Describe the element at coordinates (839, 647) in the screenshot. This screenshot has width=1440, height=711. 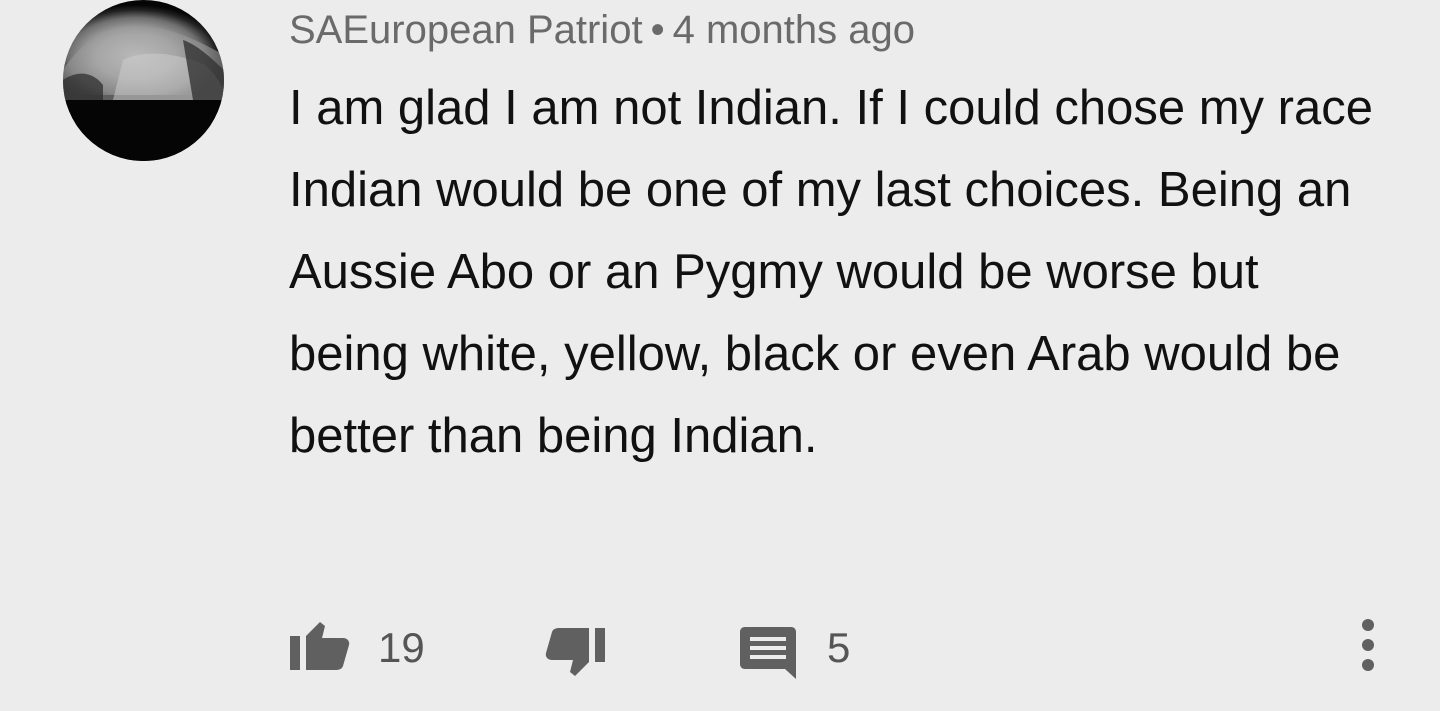
I see `reply-count: 5` at that location.